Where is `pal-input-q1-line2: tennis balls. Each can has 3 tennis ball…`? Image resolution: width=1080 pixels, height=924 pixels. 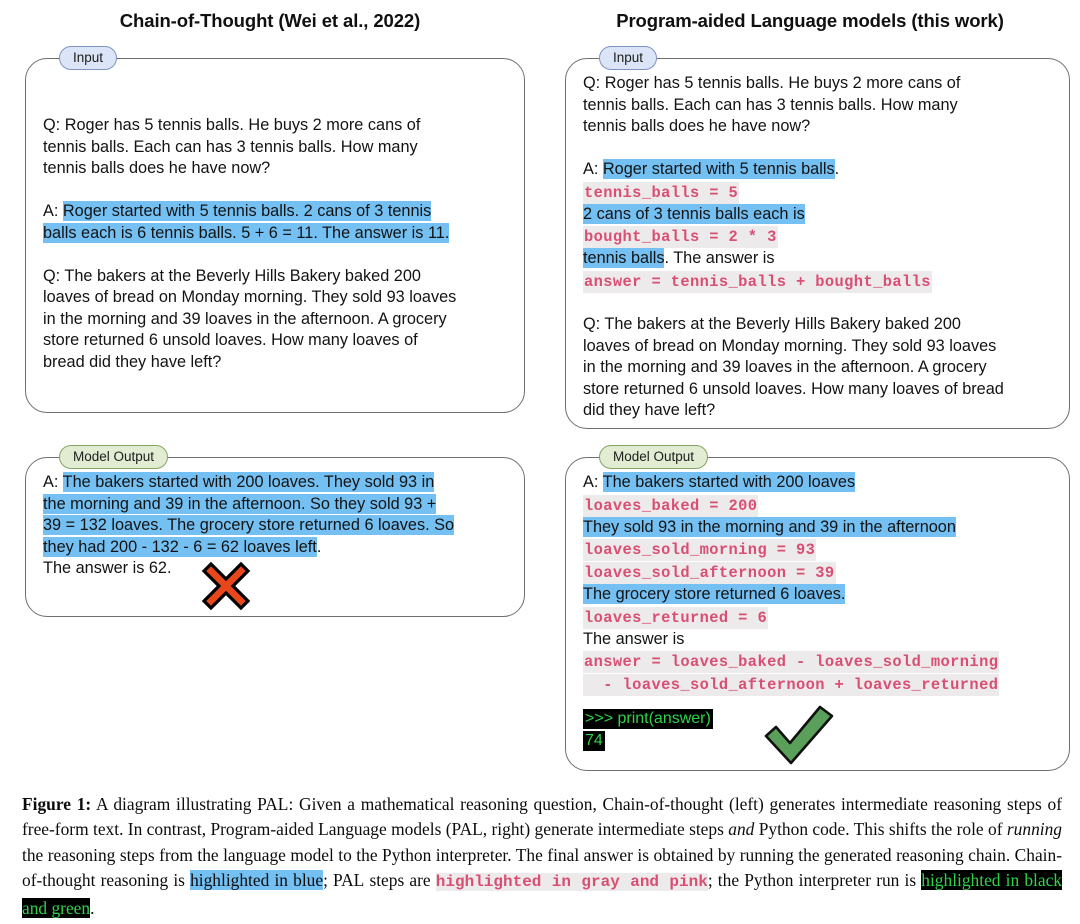
pal-input-q1-line2: tennis balls. Each can has 3 tennis ball… is located at coordinates (770, 104).